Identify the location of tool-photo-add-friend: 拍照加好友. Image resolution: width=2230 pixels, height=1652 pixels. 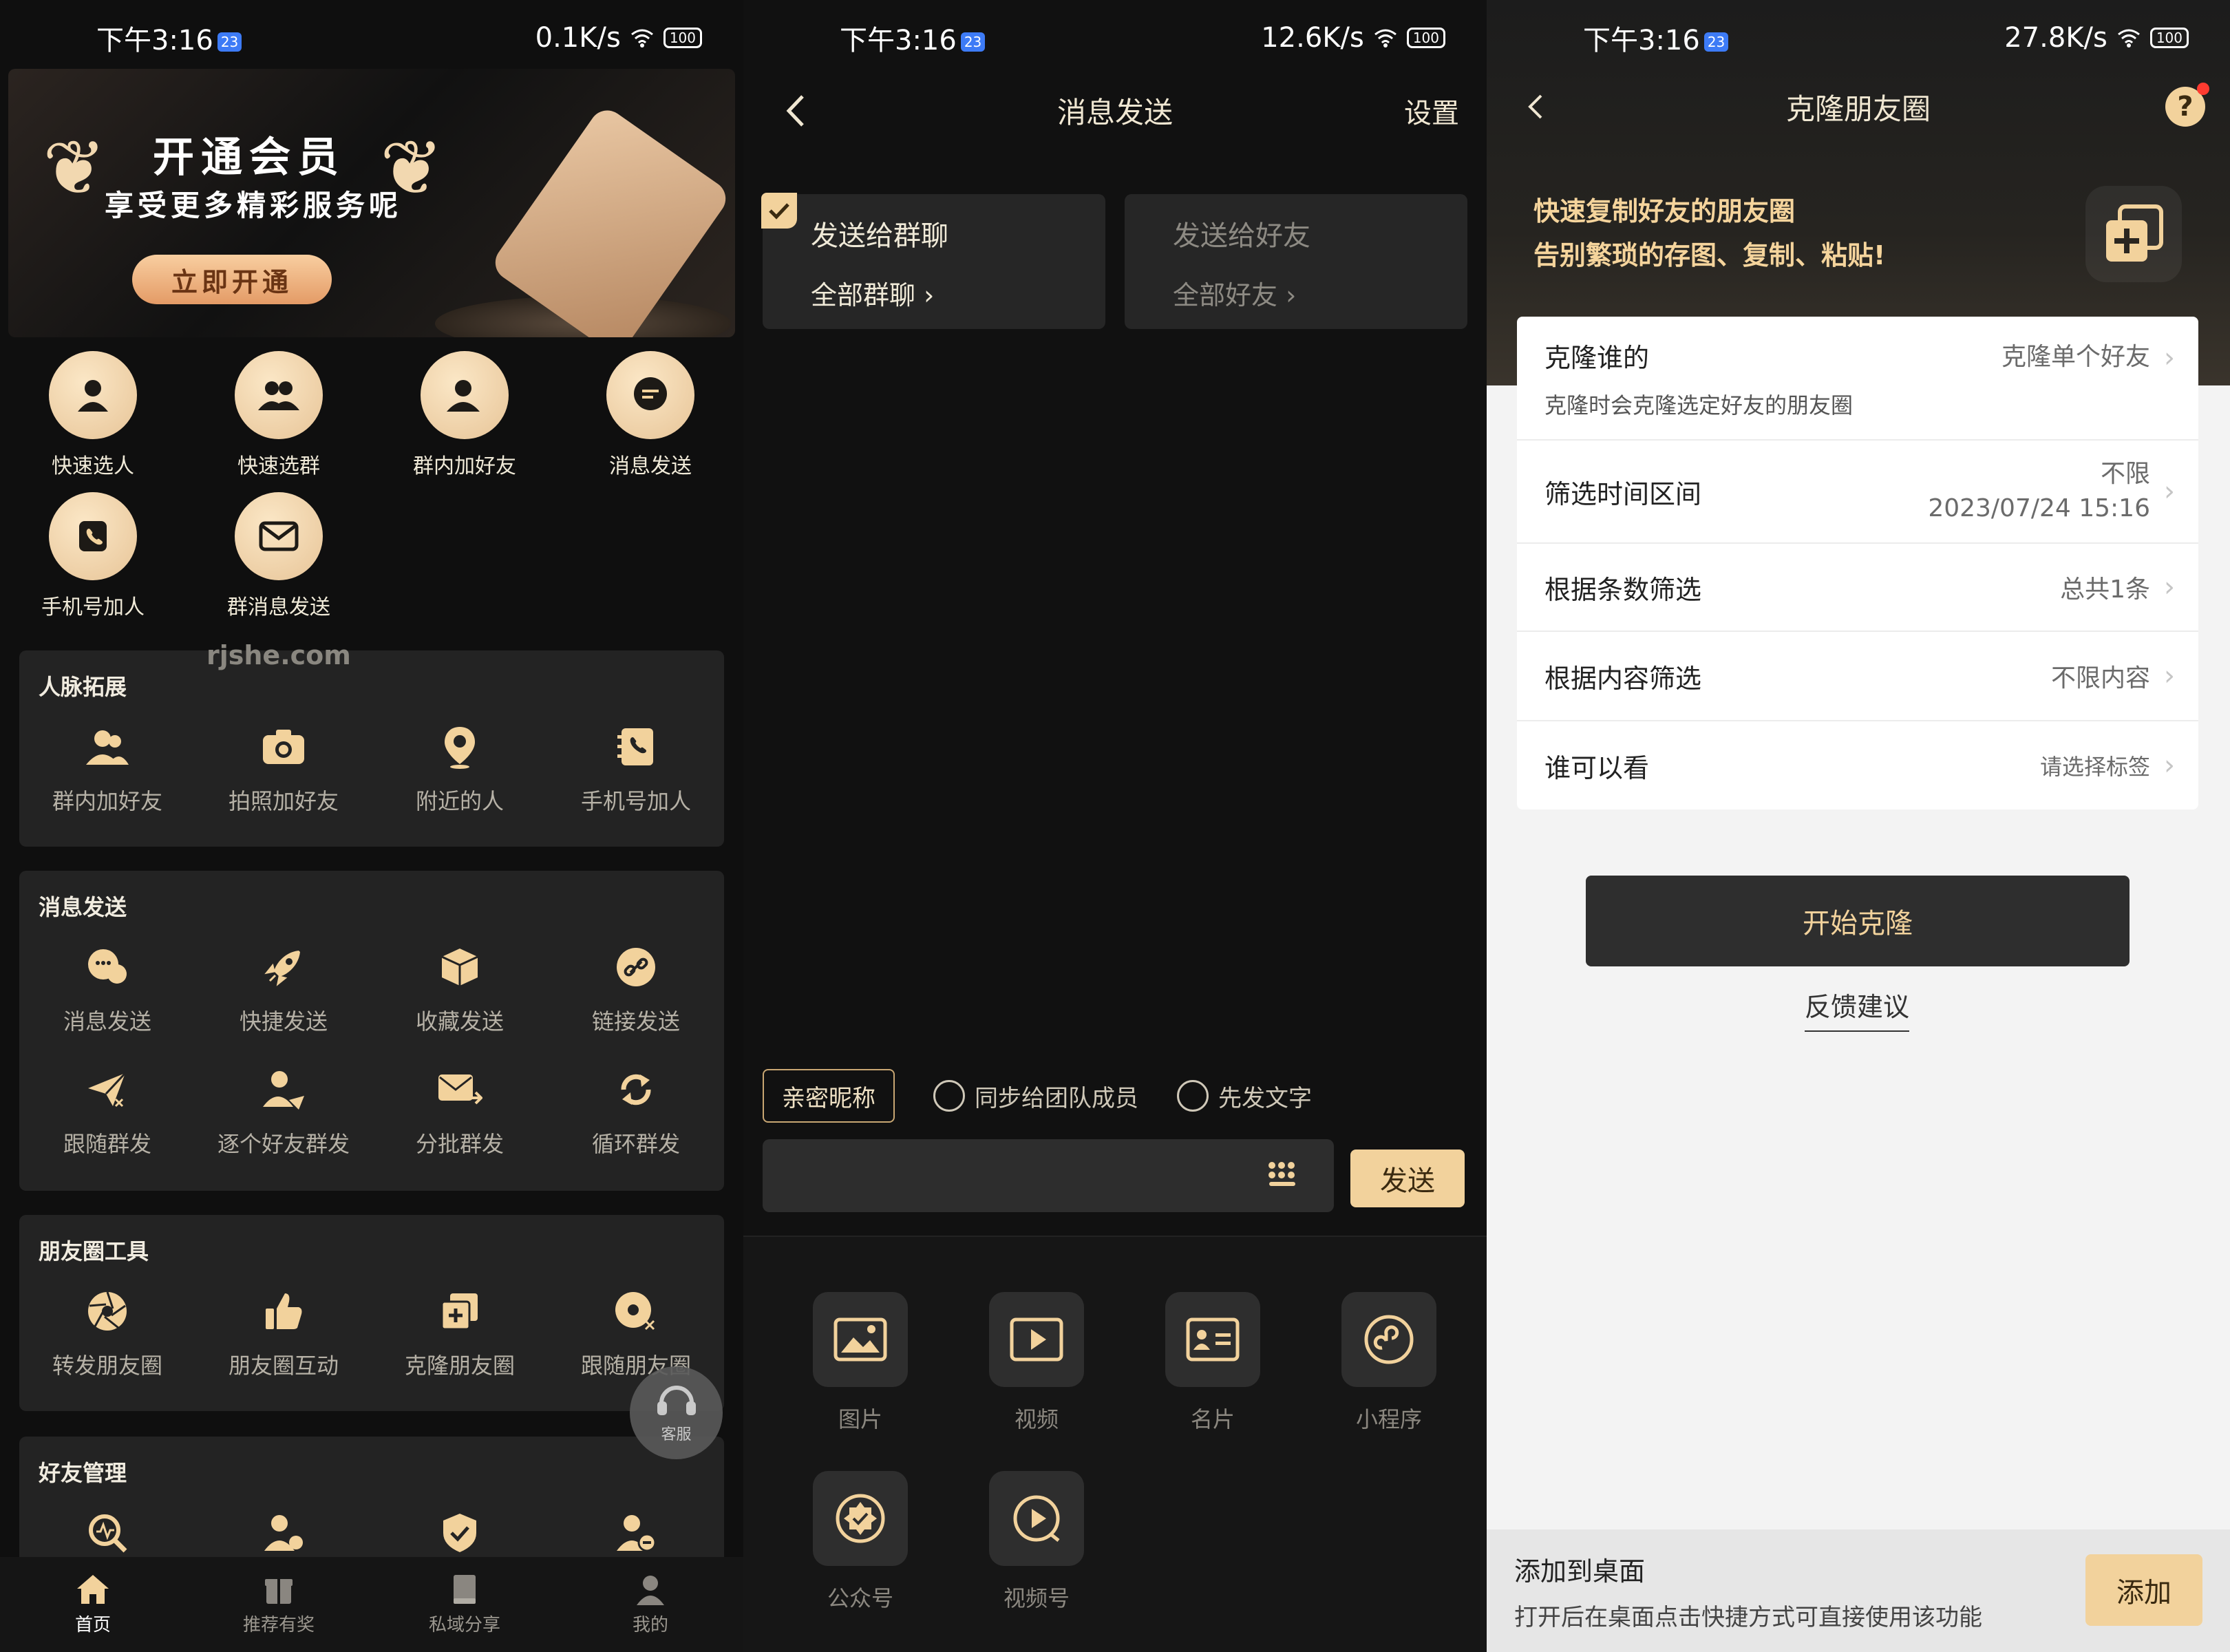
(283, 768).